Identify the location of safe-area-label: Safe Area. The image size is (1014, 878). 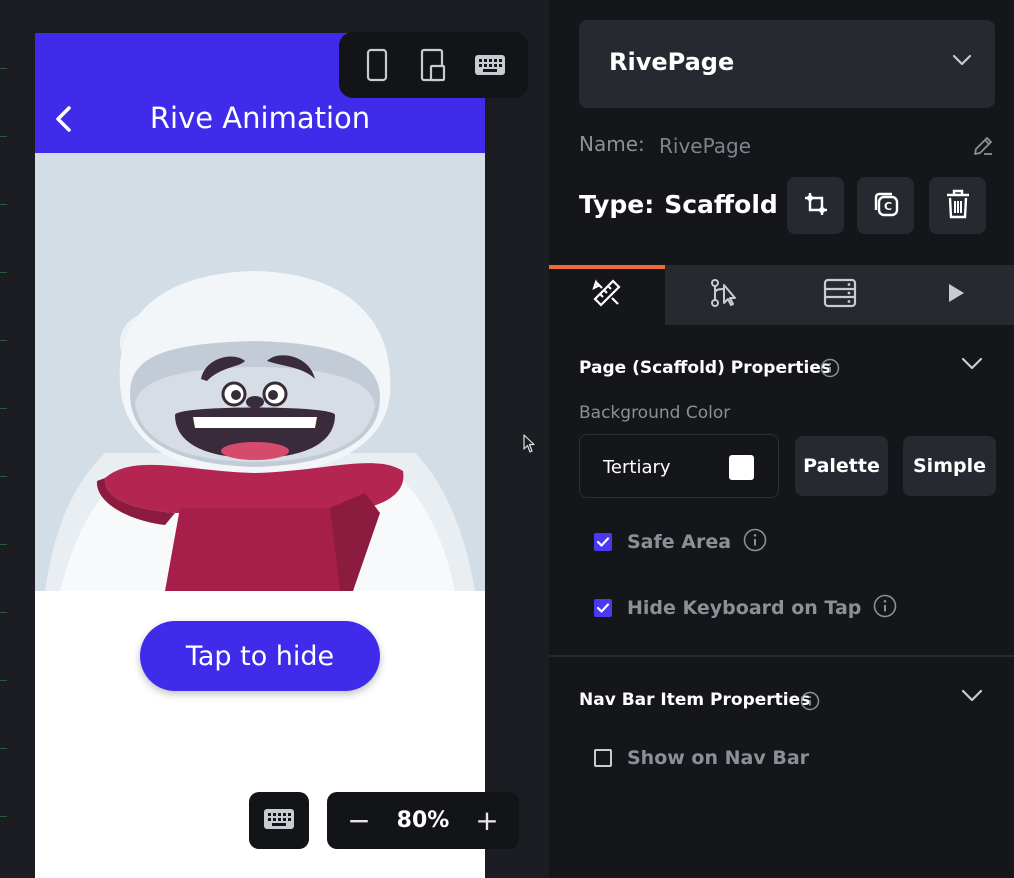
(679, 542).